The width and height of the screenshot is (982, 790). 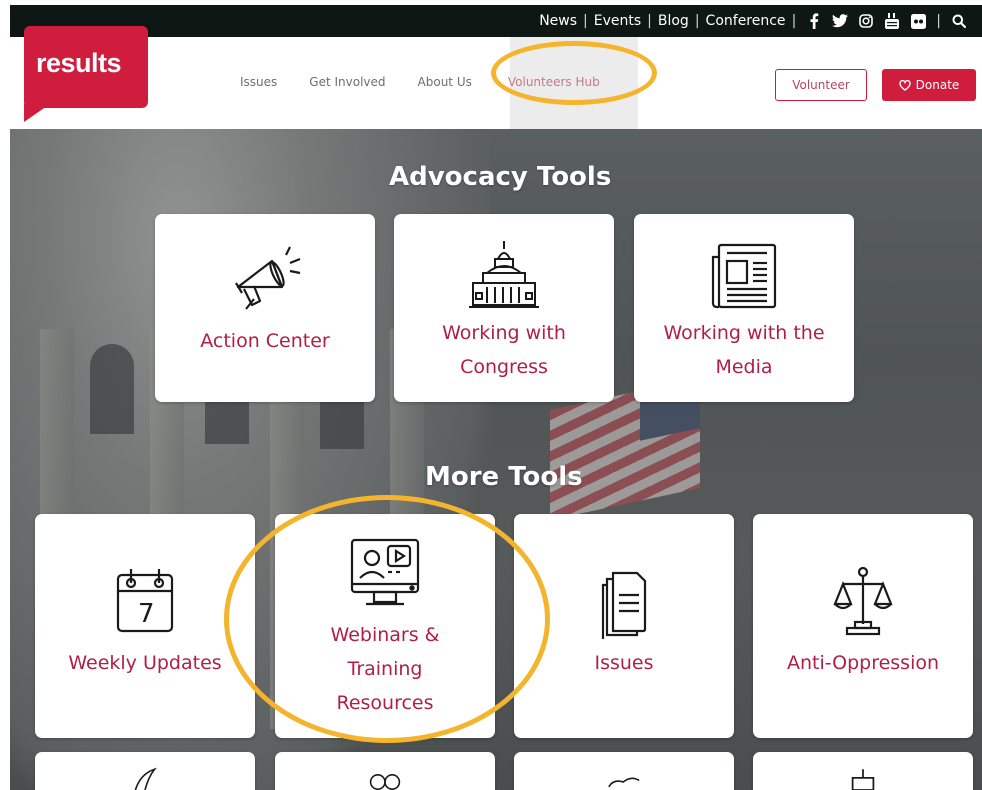 What do you see at coordinates (504, 276) in the screenshot?
I see `capitol-icon` at bounding box center [504, 276].